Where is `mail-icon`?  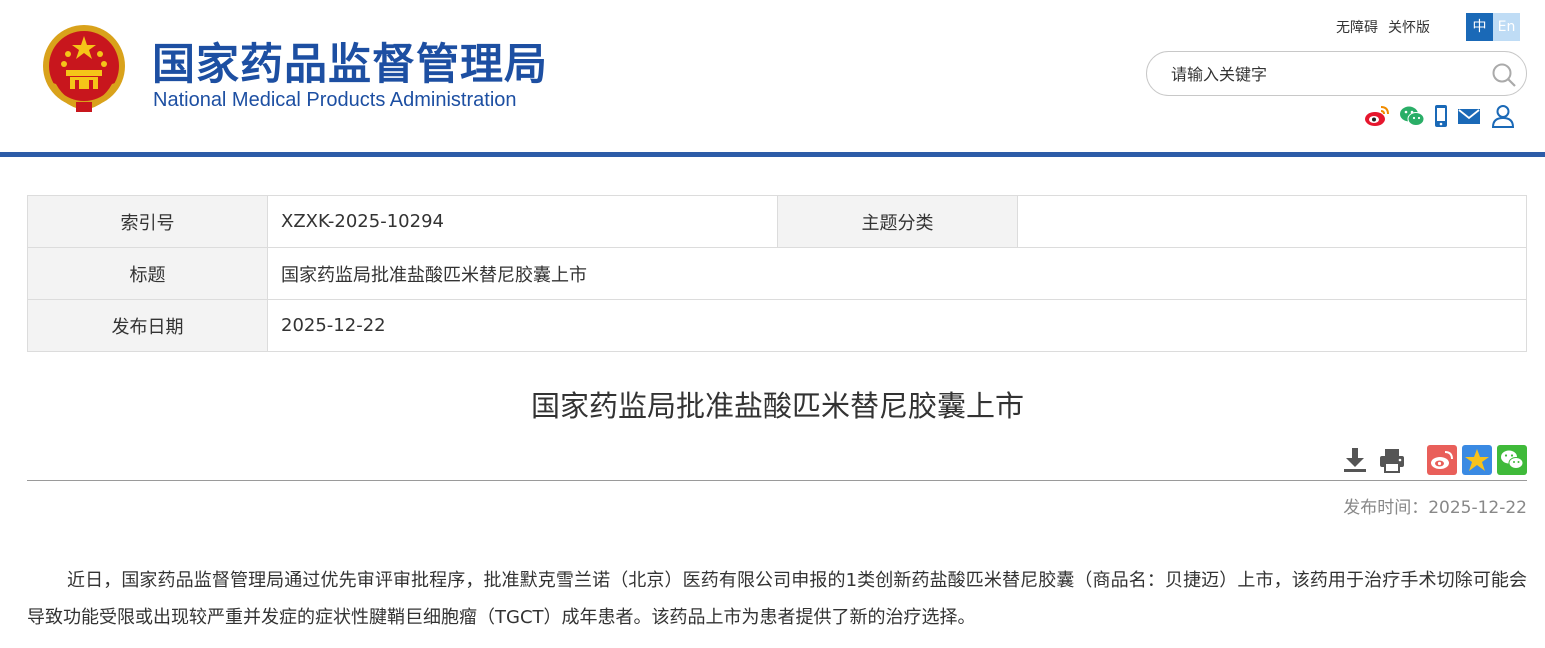 mail-icon is located at coordinates (1469, 116).